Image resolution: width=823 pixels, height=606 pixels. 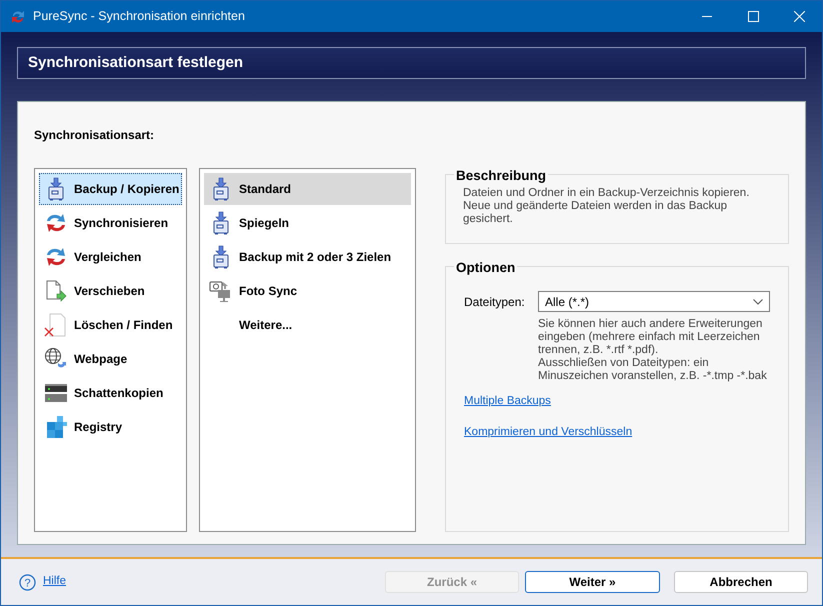 I want to click on list-item: Synchronisieren, so click(x=110, y=223).